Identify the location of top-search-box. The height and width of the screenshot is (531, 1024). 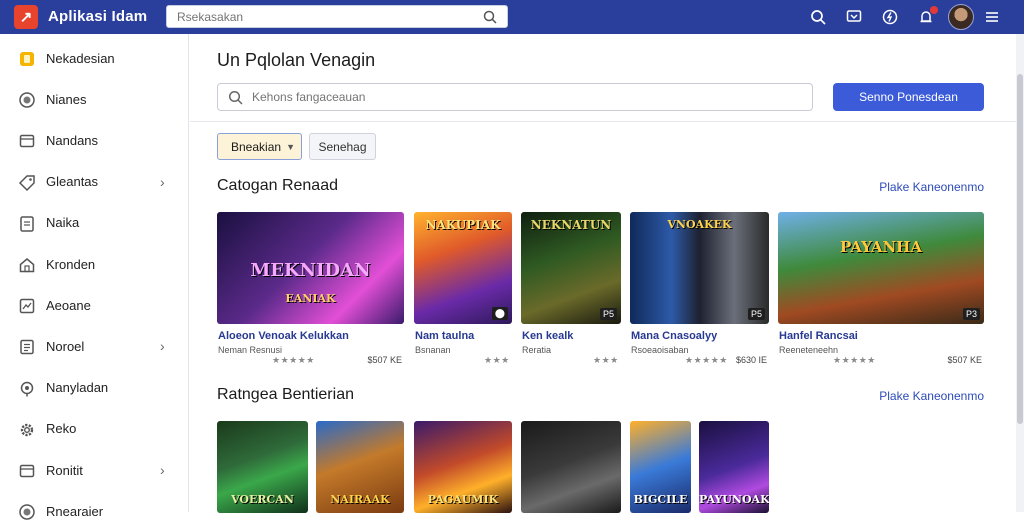
(337, 16).